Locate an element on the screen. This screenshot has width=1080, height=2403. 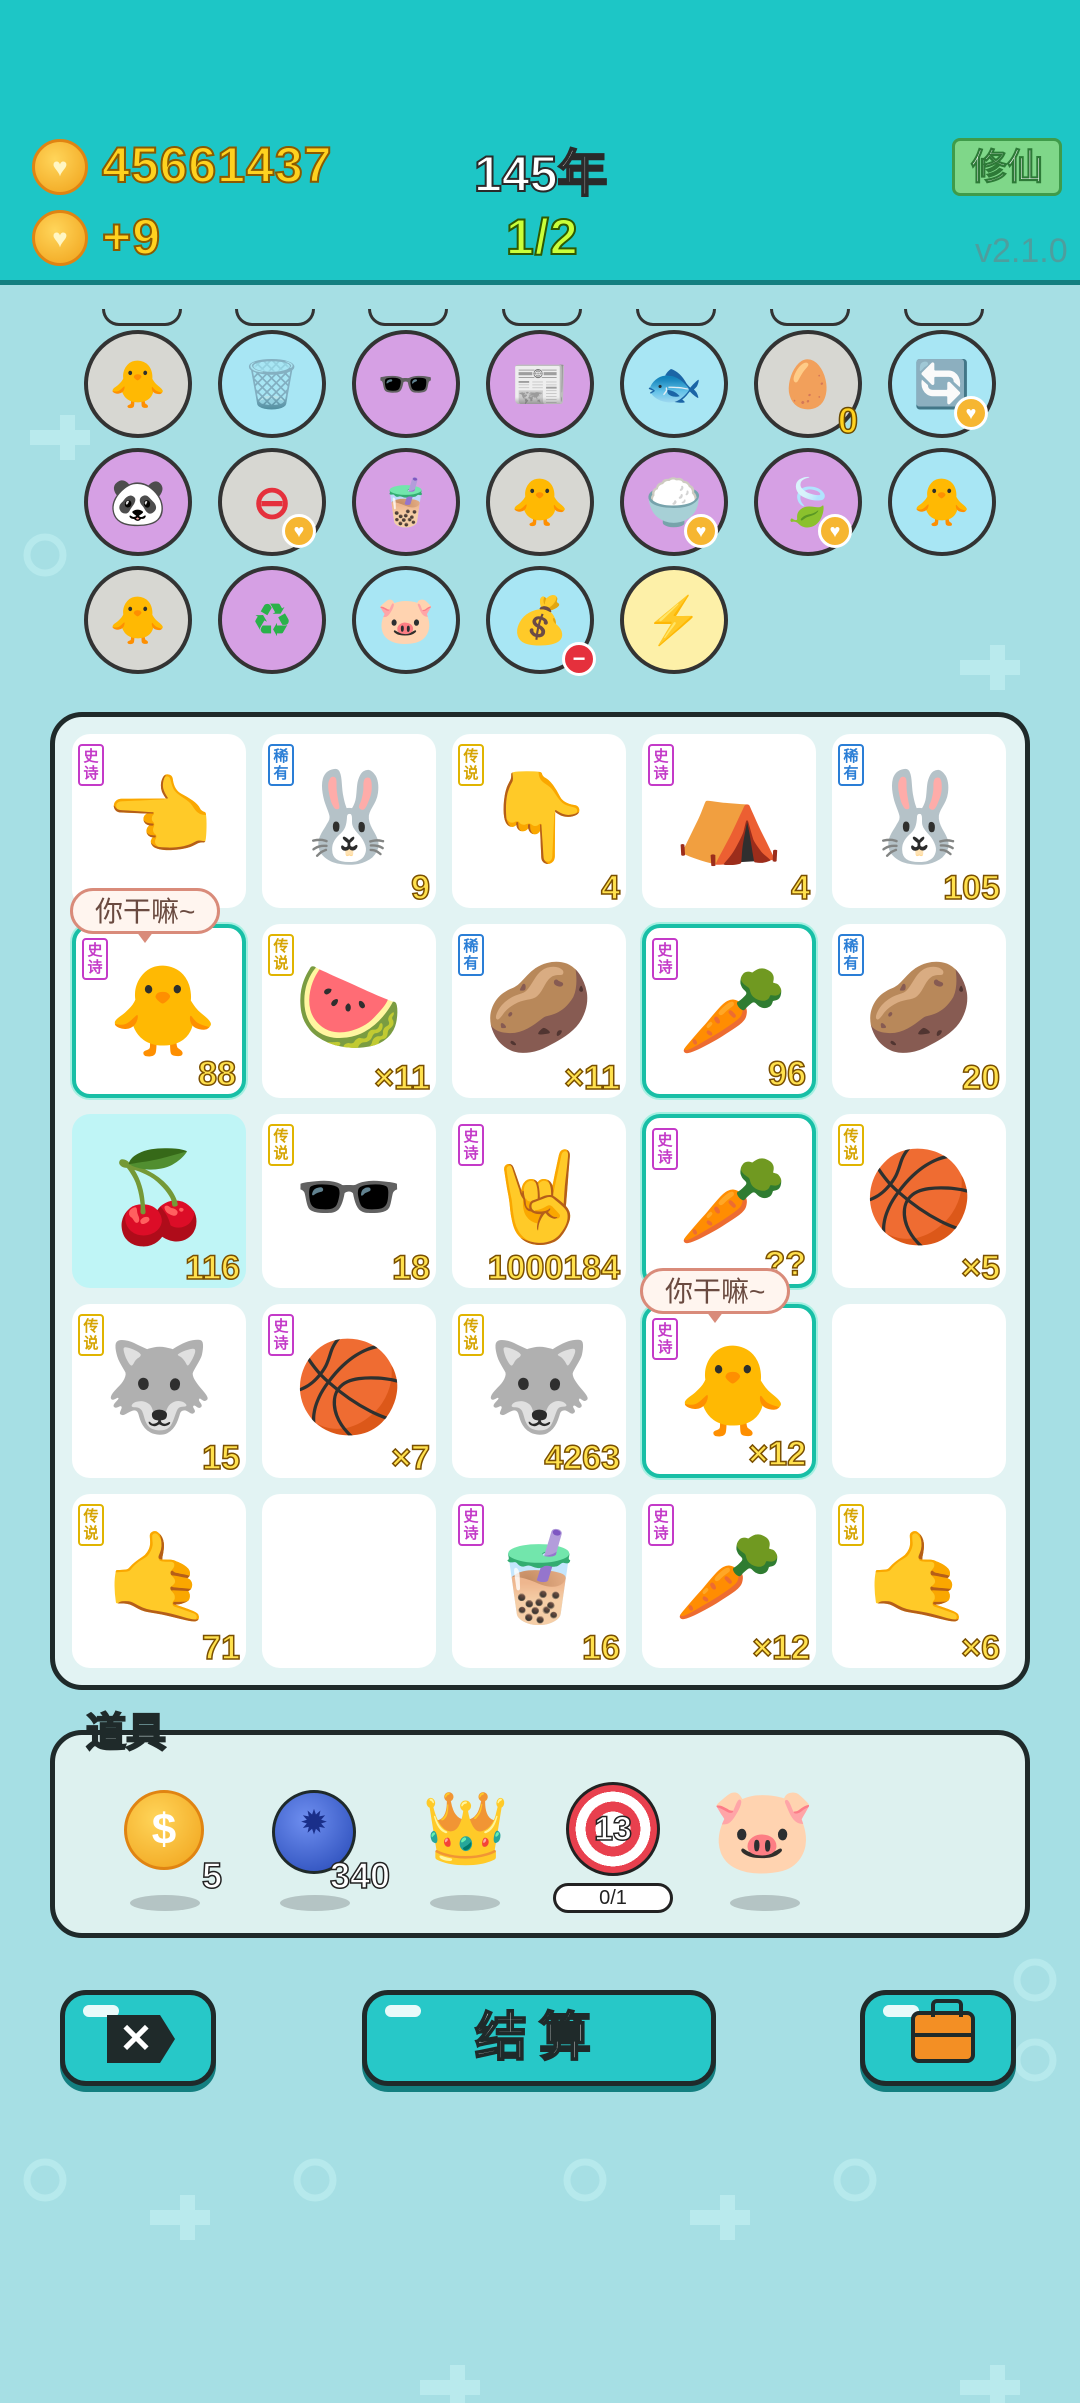
rock-hand-icon: 🤙 is located at coordinates (159, 1576).